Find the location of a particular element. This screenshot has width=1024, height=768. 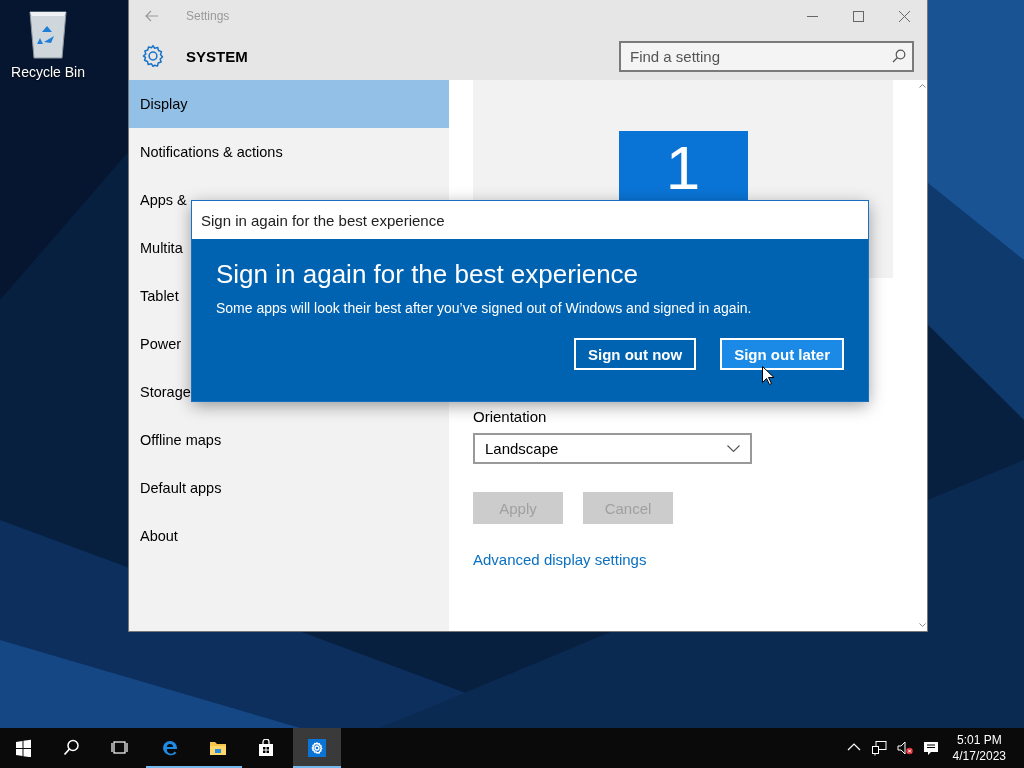

network-icon is located at coordinates (878, 748).